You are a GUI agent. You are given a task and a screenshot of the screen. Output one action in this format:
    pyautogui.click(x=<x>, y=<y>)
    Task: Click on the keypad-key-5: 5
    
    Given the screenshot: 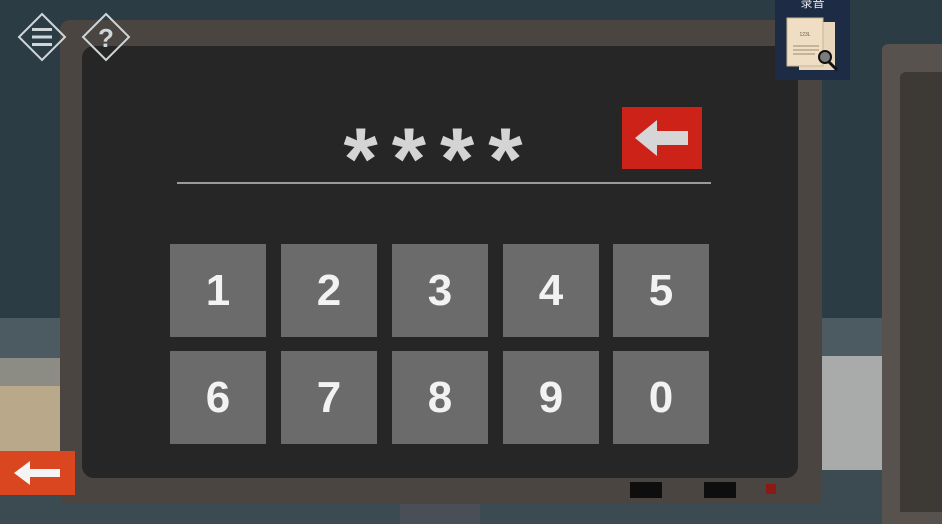 What is the action you would take?
    pyautogui.click(x=661, y=290)
    